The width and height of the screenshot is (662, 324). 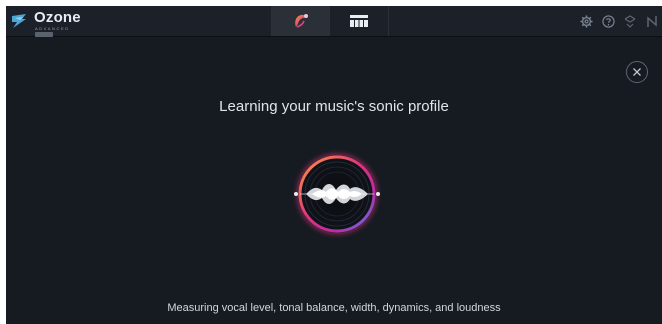 I want to click on tab-assistant, so click(x=301, y=21).